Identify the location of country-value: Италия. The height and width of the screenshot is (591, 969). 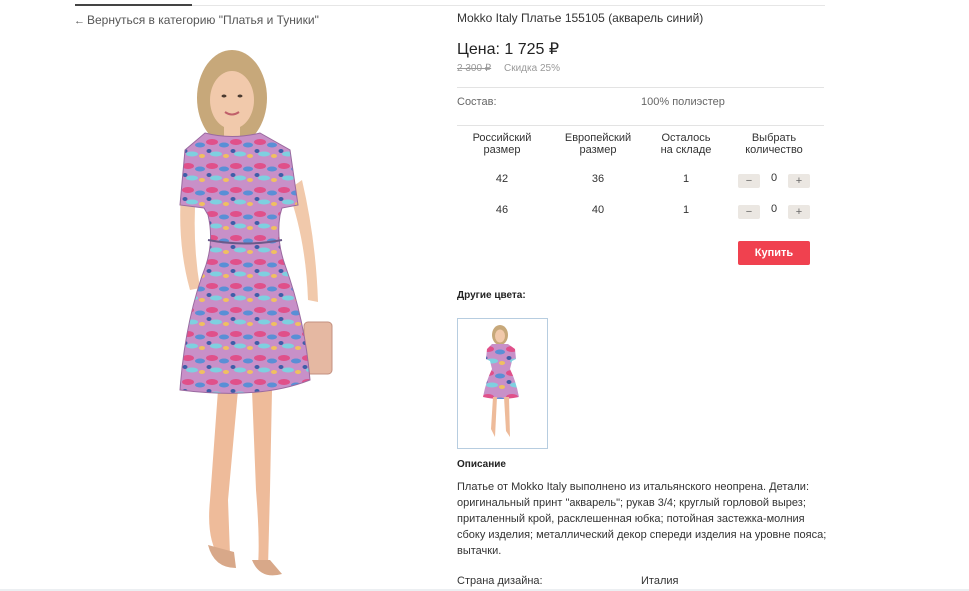
(660, 581).